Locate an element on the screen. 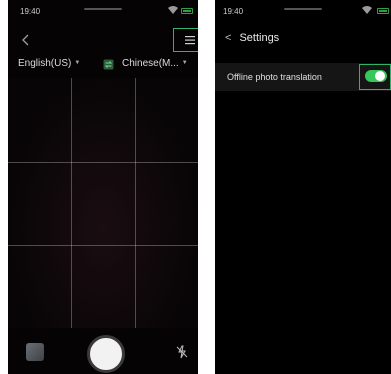 The width and height of the screenshot is (391, 374). target-language-selector: Chinese(M... ▼ is located at coordinates (155, 63).